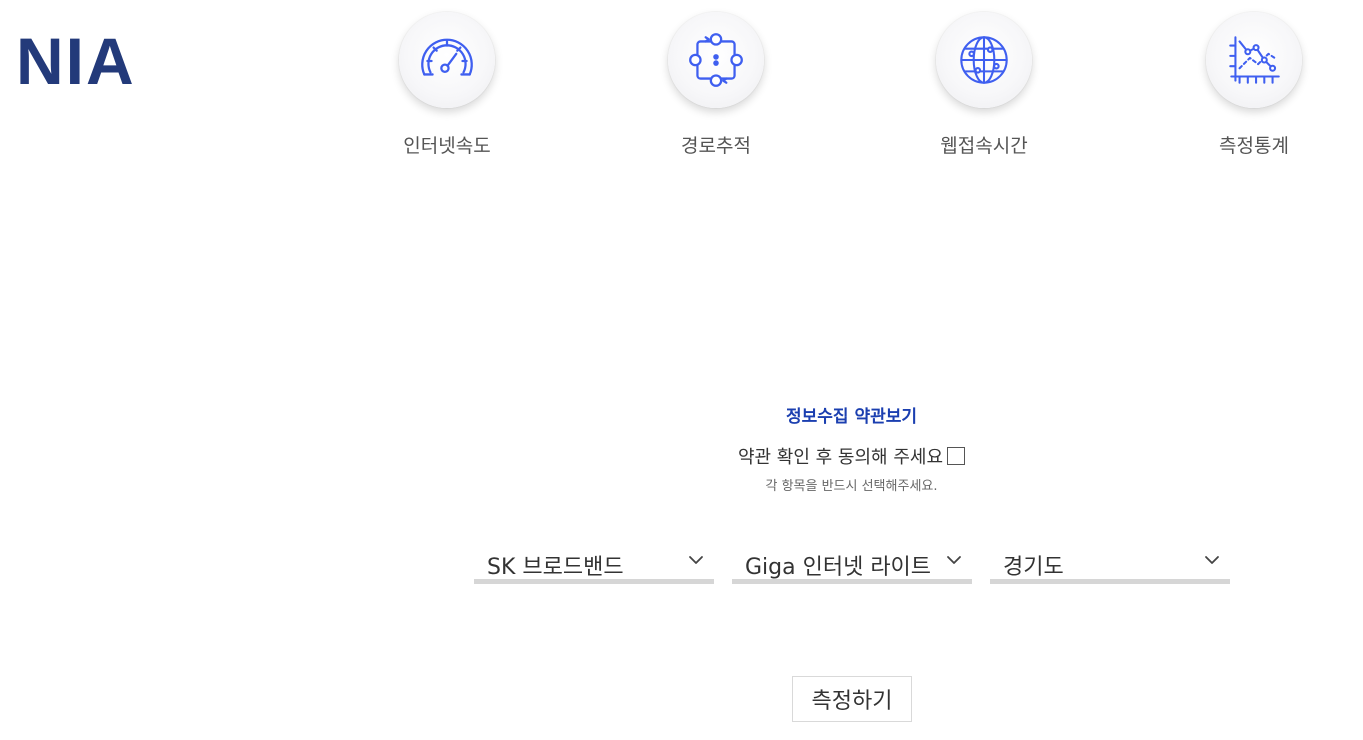 Image resolution: width=1363 pixels, height=740 pixels. I want to click on nav-item-internet-speed: 인터넷속도, so click(447, 92).